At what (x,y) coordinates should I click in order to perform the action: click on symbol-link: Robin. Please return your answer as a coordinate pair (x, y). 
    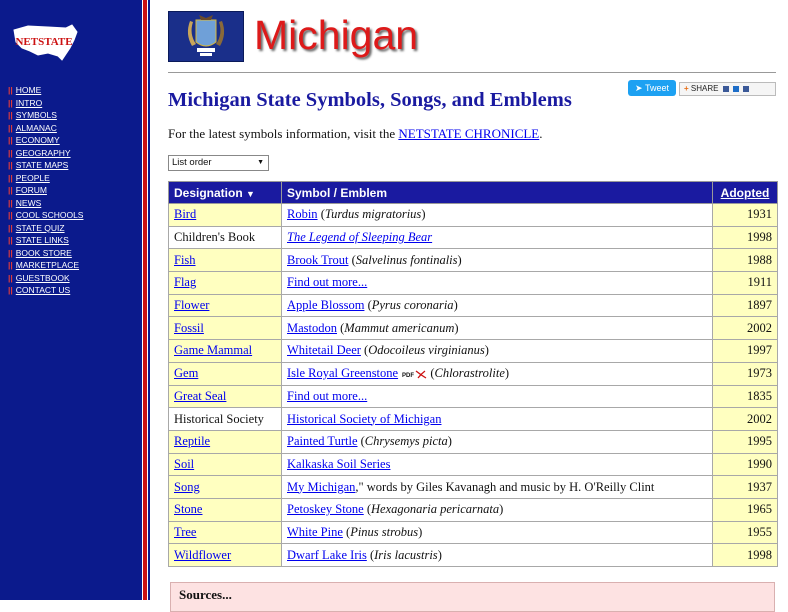
    Looking at the image, I should click on (302, 214).